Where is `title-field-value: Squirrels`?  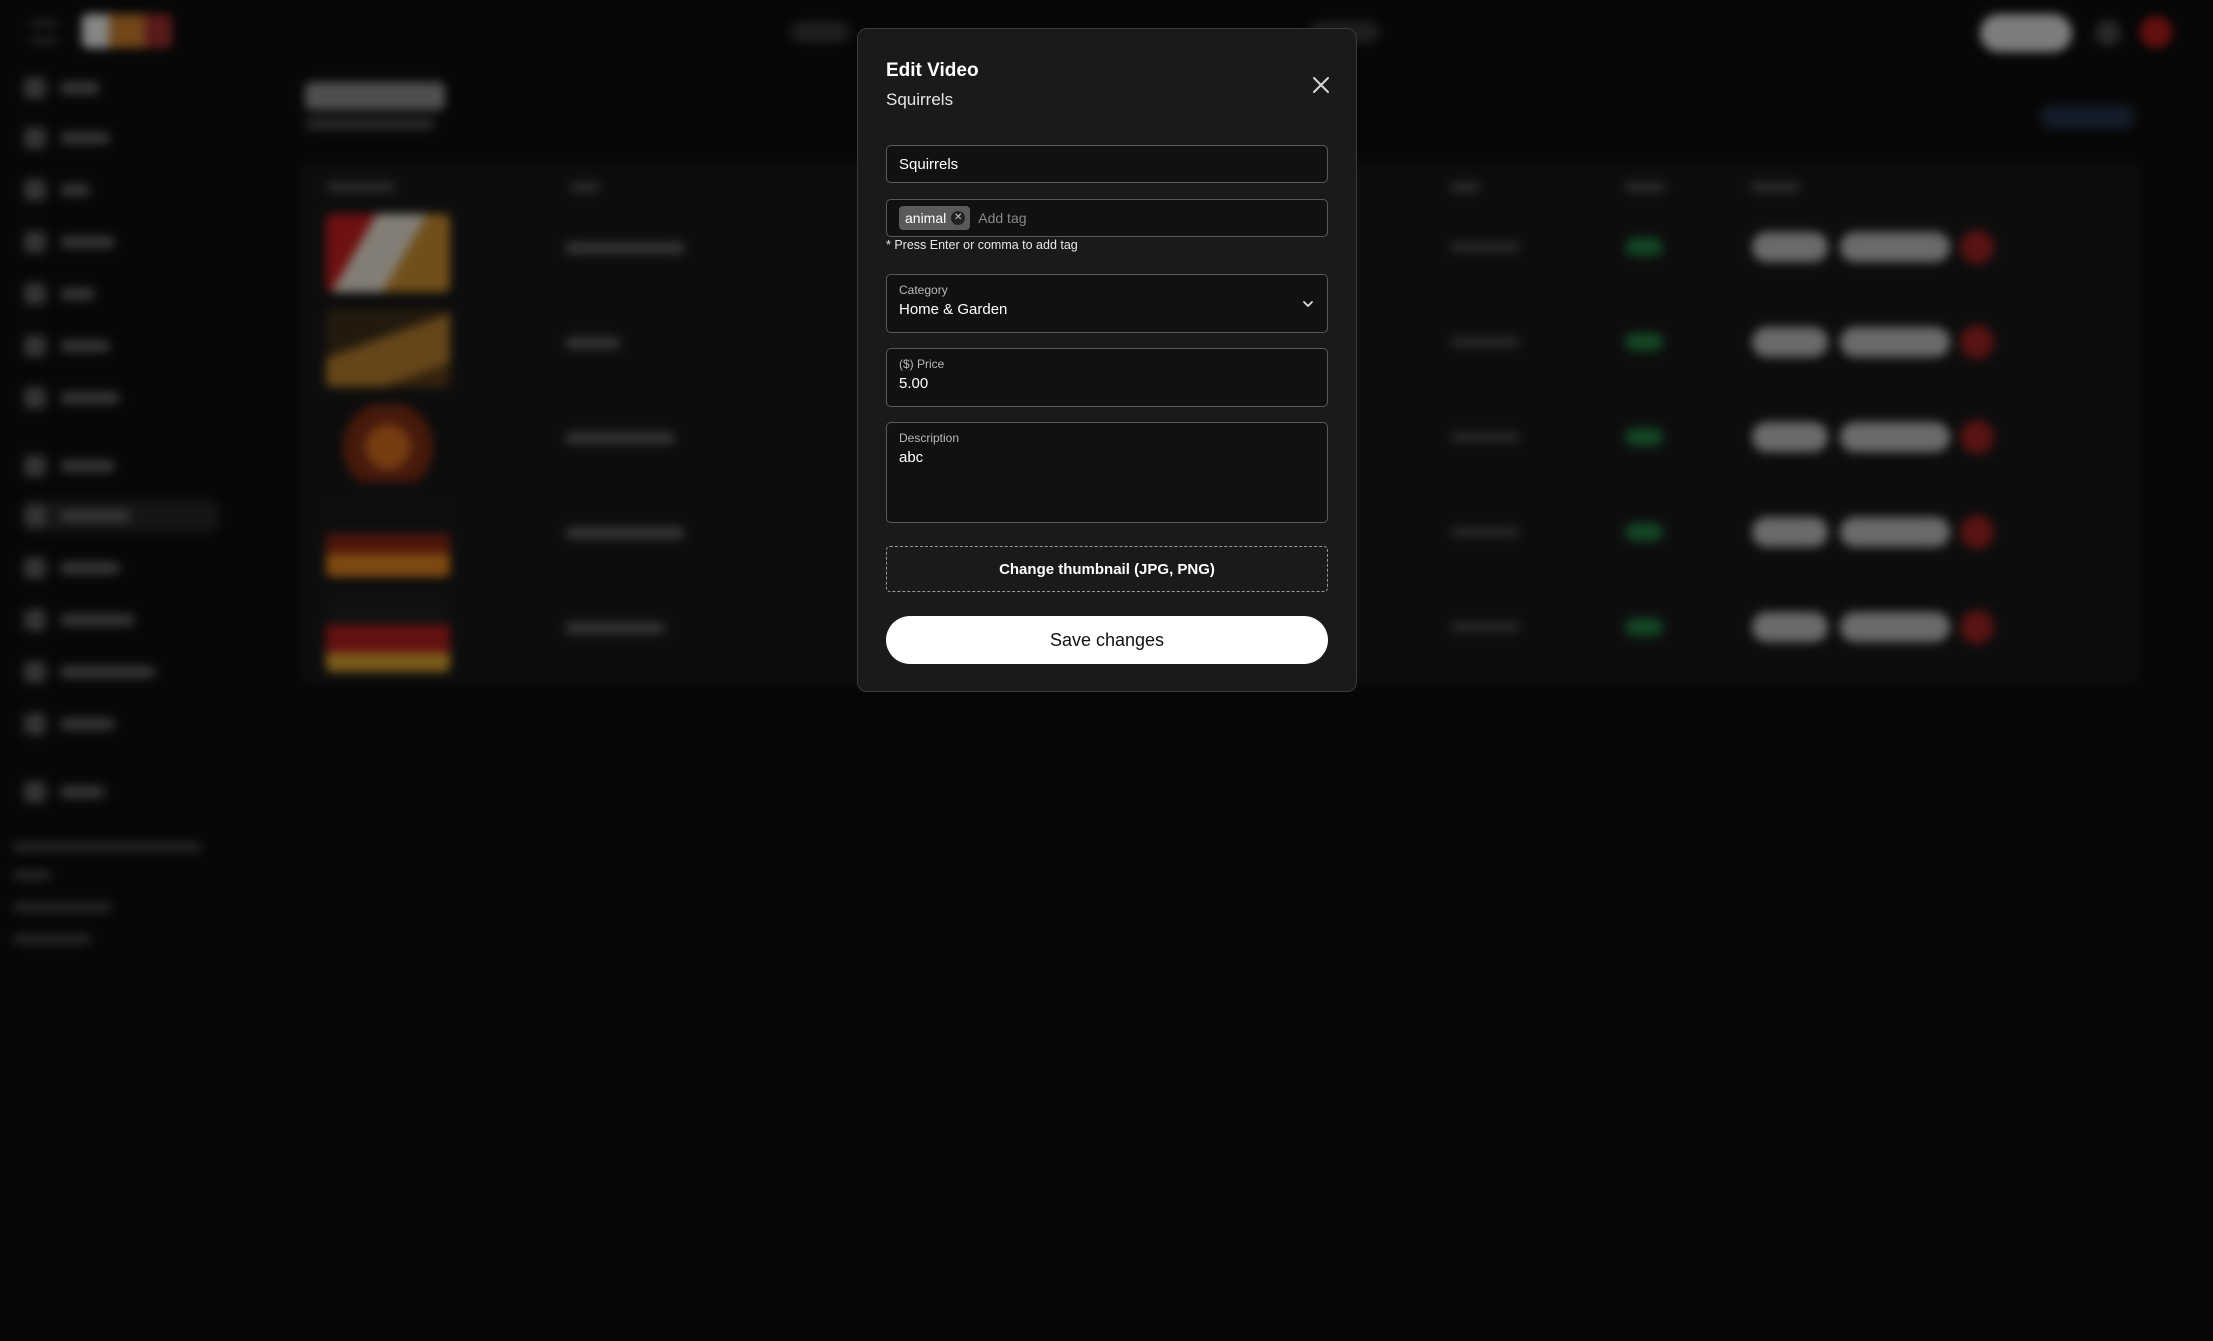 title-field-value: Squirrels is located at coordinates (929, 164).